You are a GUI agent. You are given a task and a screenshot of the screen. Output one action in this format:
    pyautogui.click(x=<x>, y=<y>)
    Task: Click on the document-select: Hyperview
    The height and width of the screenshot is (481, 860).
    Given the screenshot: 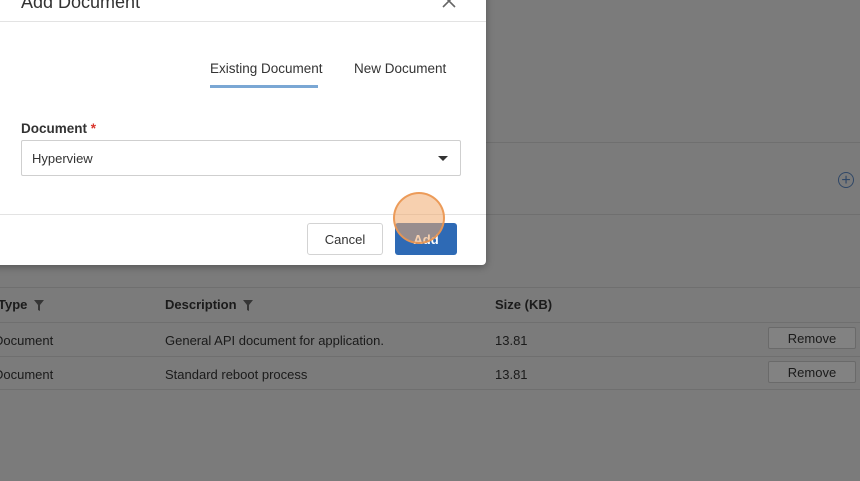 What is the action you would take?
    pyautogui.click(x=241, y=158)
    